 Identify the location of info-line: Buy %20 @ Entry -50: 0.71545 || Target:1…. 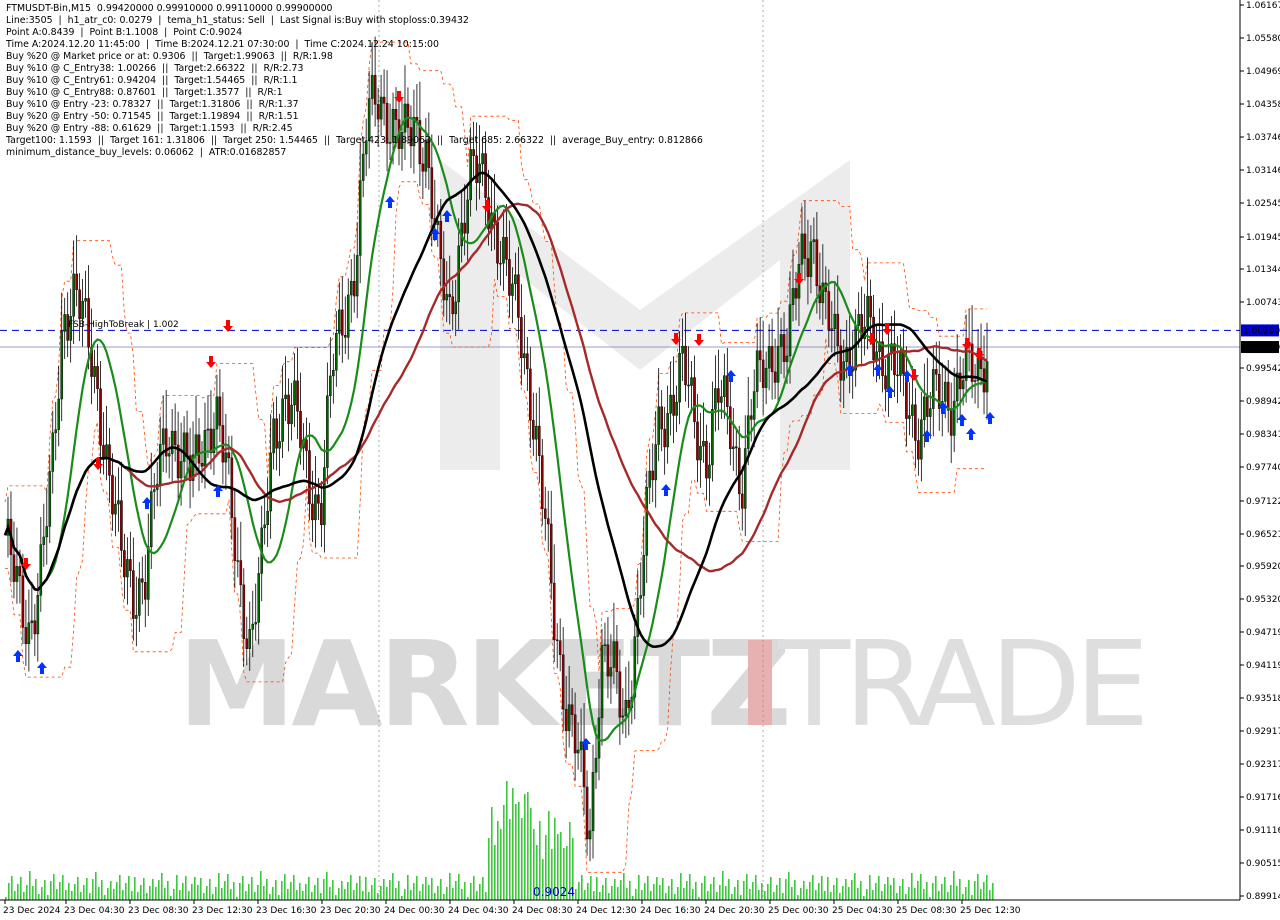
(152, 116).